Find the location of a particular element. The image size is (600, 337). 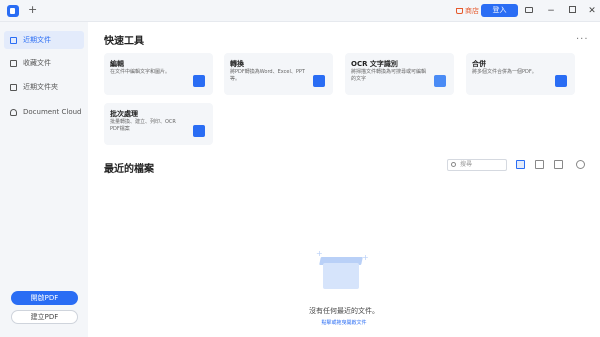

tool-card-ocr: OCR 文字識別 將掃描文件轉換為可搜尋或可編輯的文字 is located at coordinates (399, 74).